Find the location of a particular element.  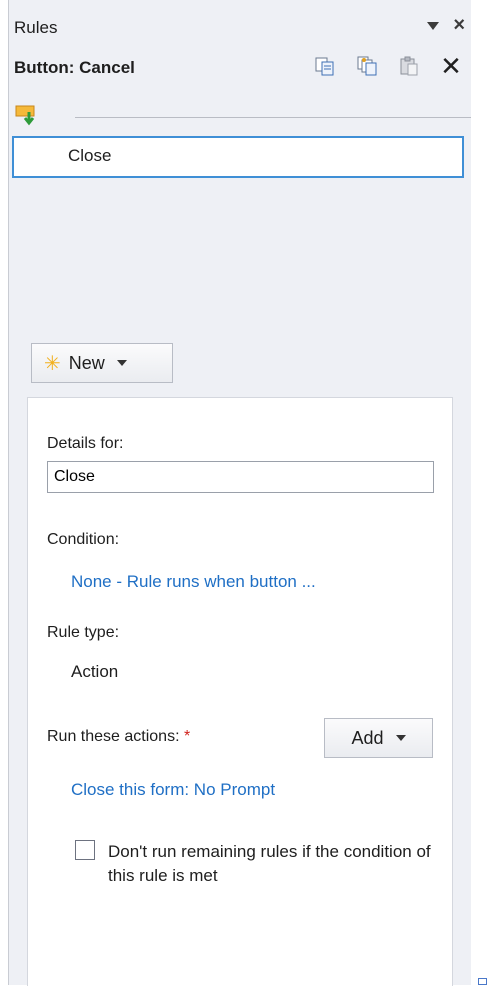

rule-type-label: Rule type: is located at coordinates (83, 632).